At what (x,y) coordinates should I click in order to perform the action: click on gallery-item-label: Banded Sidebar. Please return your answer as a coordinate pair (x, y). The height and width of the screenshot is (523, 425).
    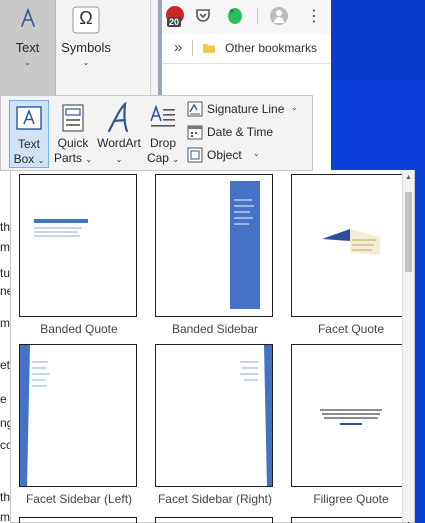
    Looking at the image, I should click on (215, 329).